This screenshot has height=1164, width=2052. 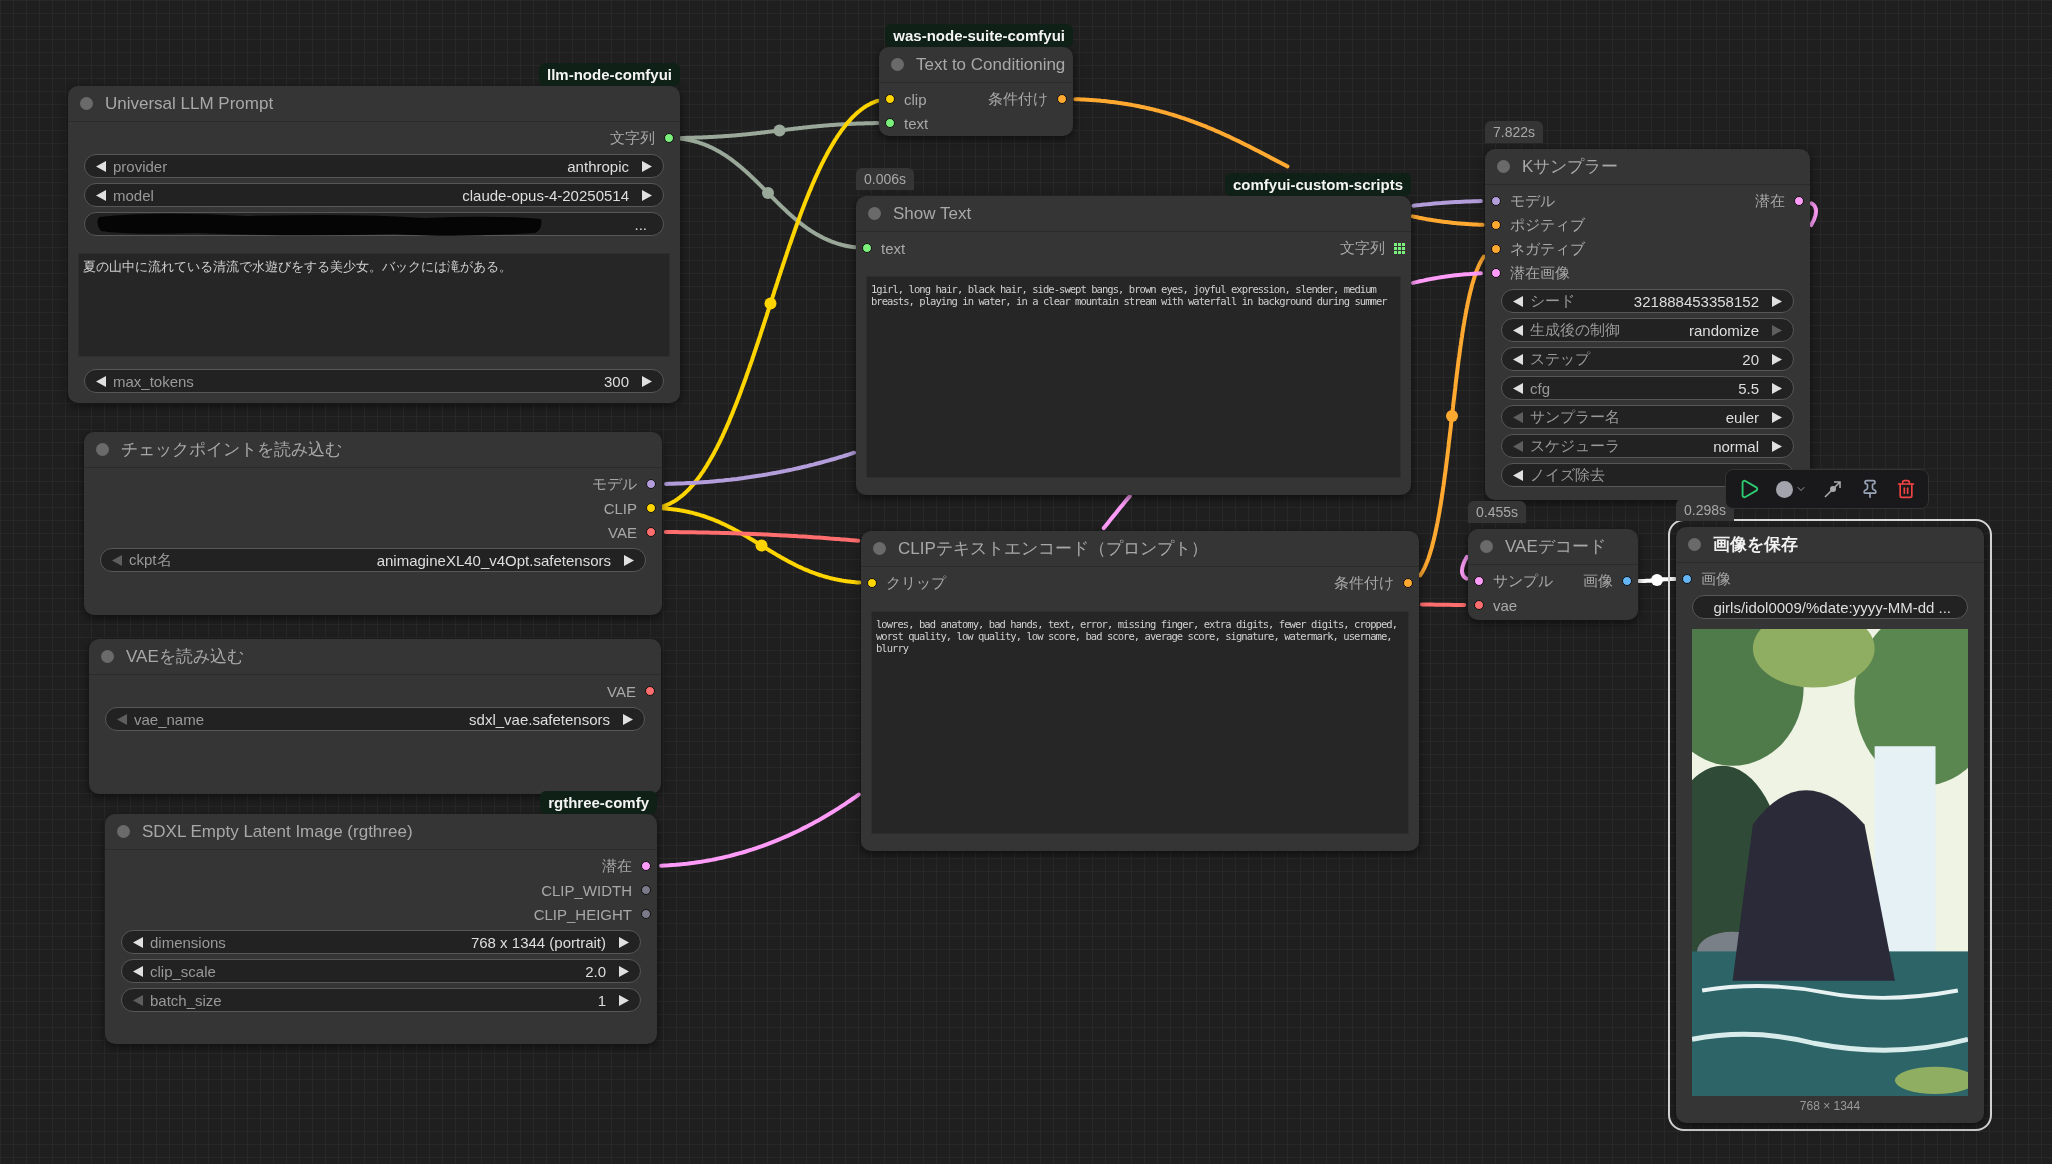 I want to click on node-card: 画像を保存 画像 girls/idol0009/%date:yyyy-MM-dd ... 768 × 1344, so click(x=1830, y=825).